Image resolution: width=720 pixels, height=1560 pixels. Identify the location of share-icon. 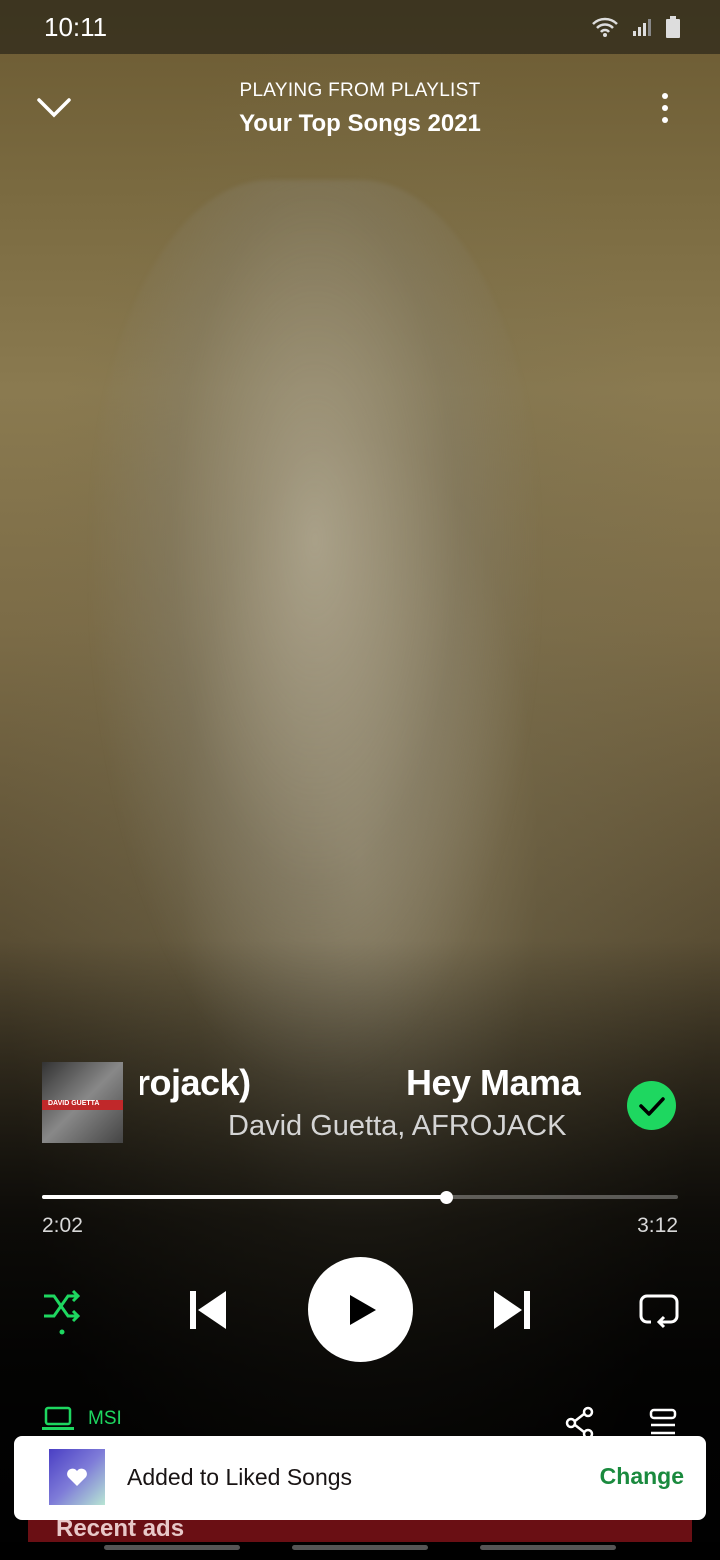
(580, 1423).